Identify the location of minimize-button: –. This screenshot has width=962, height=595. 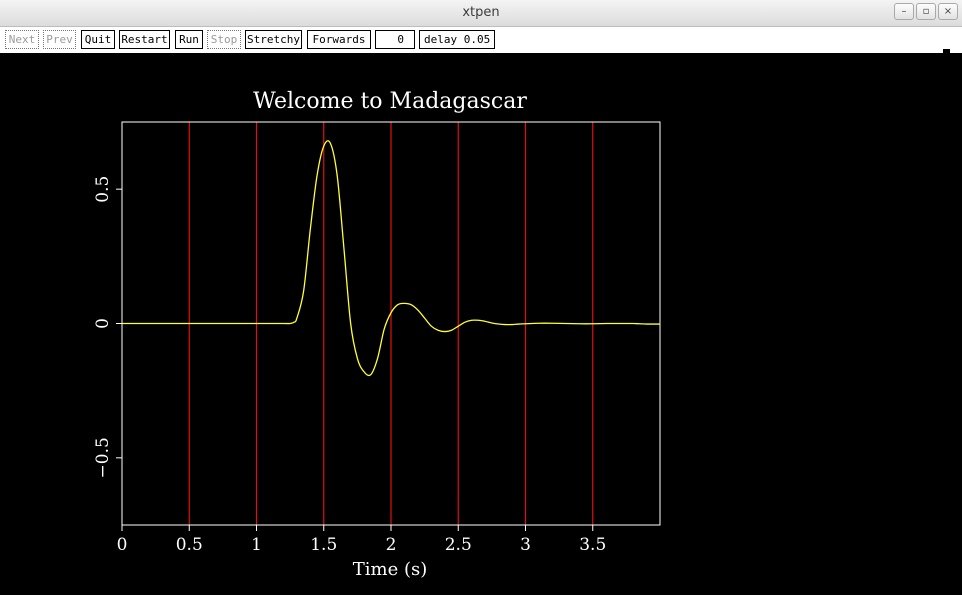
(904, 11).